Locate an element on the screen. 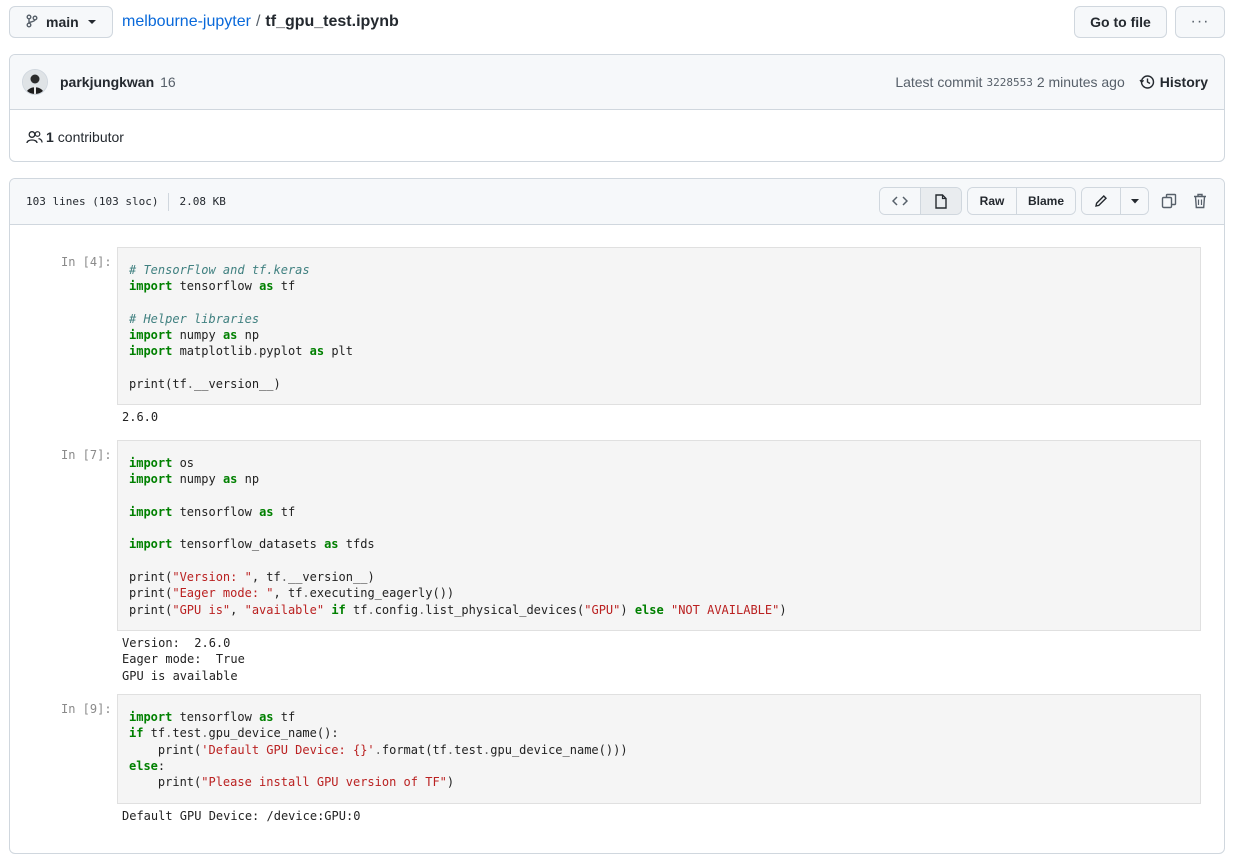 Image resolution: width=1235 pixels, height=860 pixels. cell-output: Default GPU Device: /device:GPU:0 is located at coordinates (241, 816).